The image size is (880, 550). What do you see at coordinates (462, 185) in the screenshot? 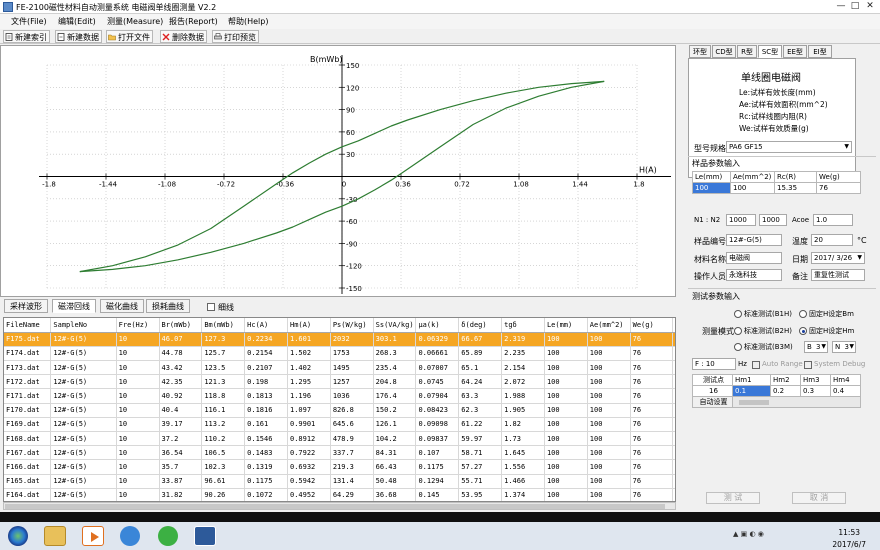
I see `x-tick-label: 0.72` at bounding box center [462, 185].